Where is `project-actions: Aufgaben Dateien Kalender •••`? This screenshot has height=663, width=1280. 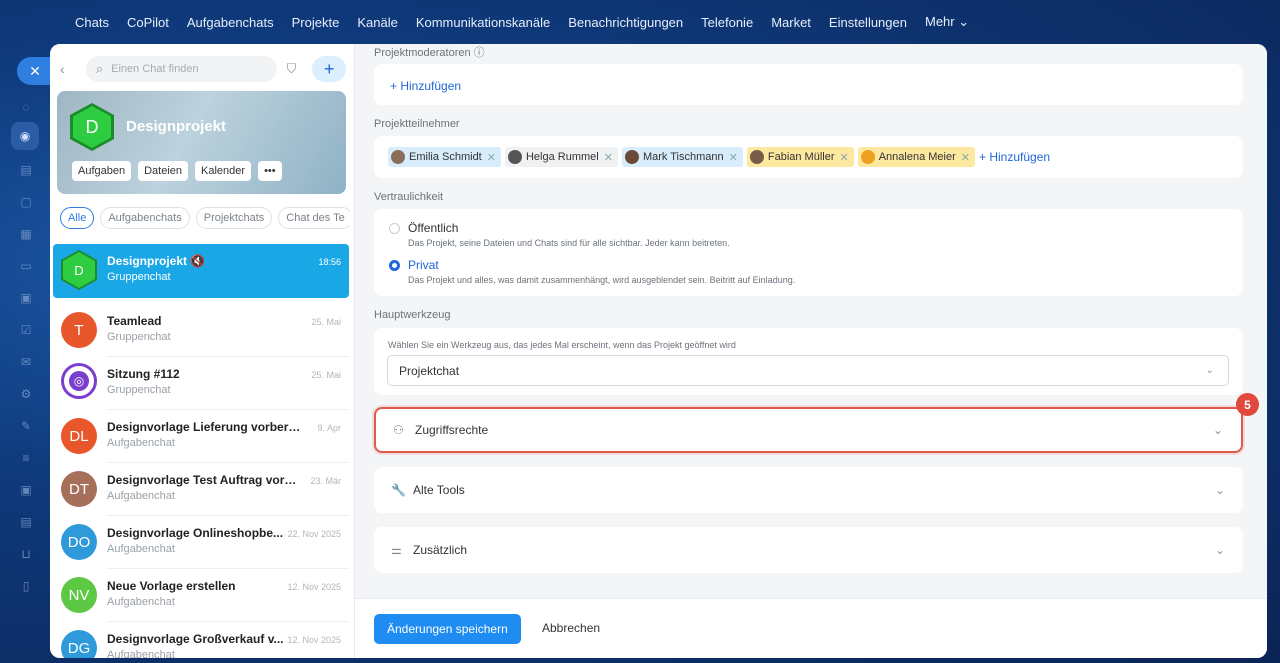 project-actions: Aufgaben Dateien Kalender ••• is located at coordinates (177, 171).